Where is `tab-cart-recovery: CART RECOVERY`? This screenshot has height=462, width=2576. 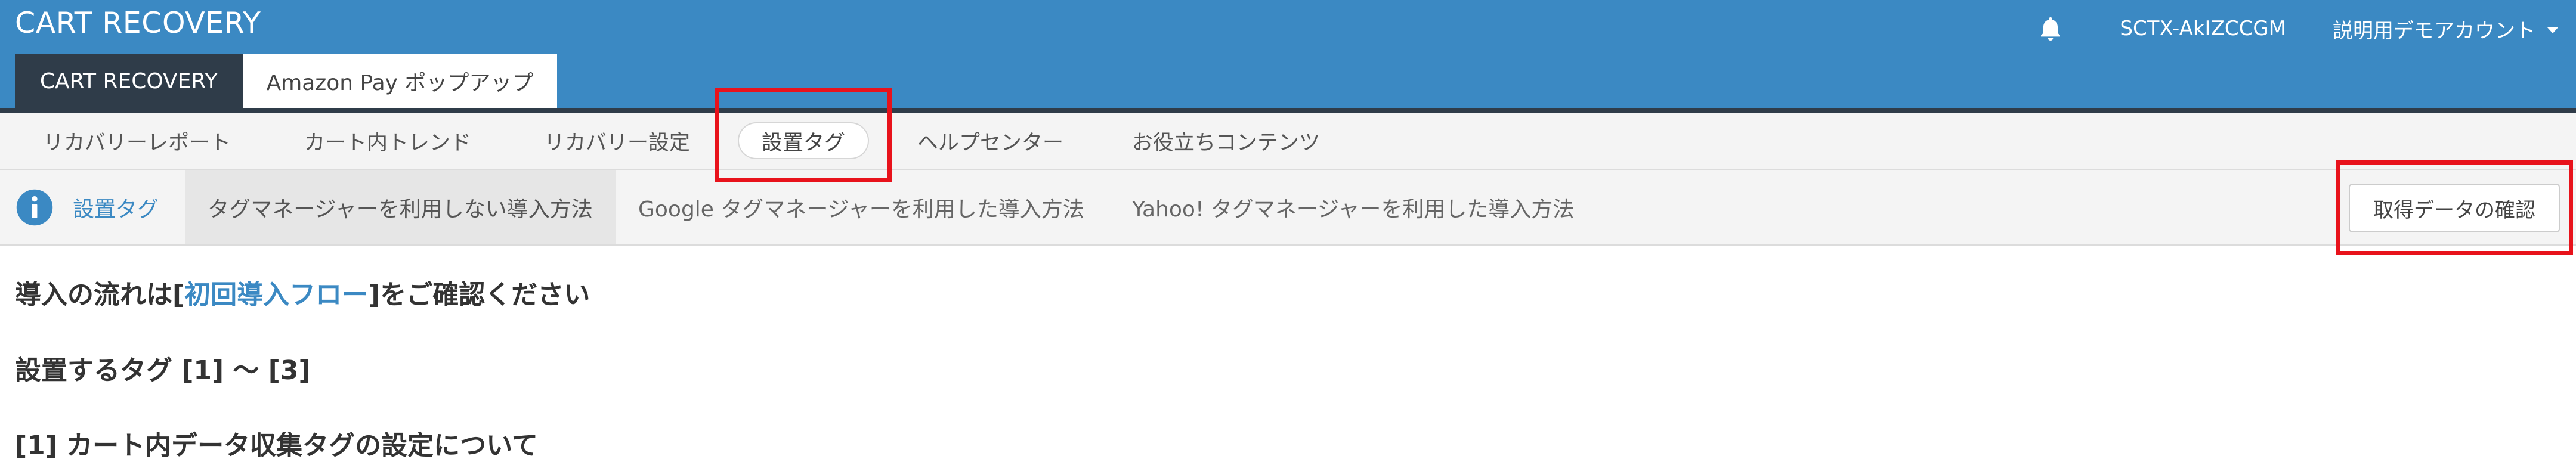 tab-cart-recovery: CART RECOVERY is located at coordinates (129, 81).